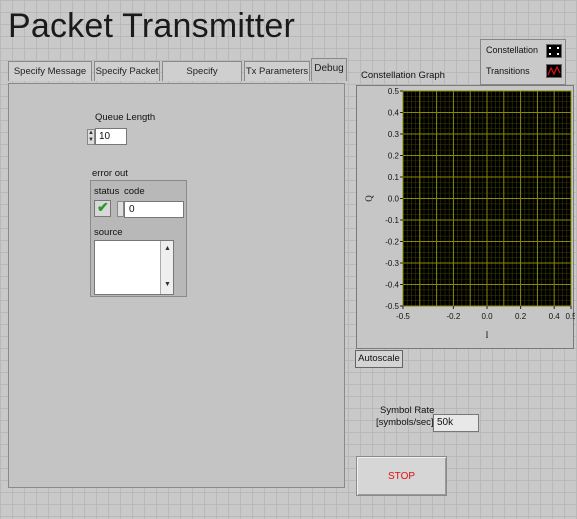  What do you see at coordinates (108, 232) in the screenshot?
I see `source-label: source` at bounding box center [108, 232].